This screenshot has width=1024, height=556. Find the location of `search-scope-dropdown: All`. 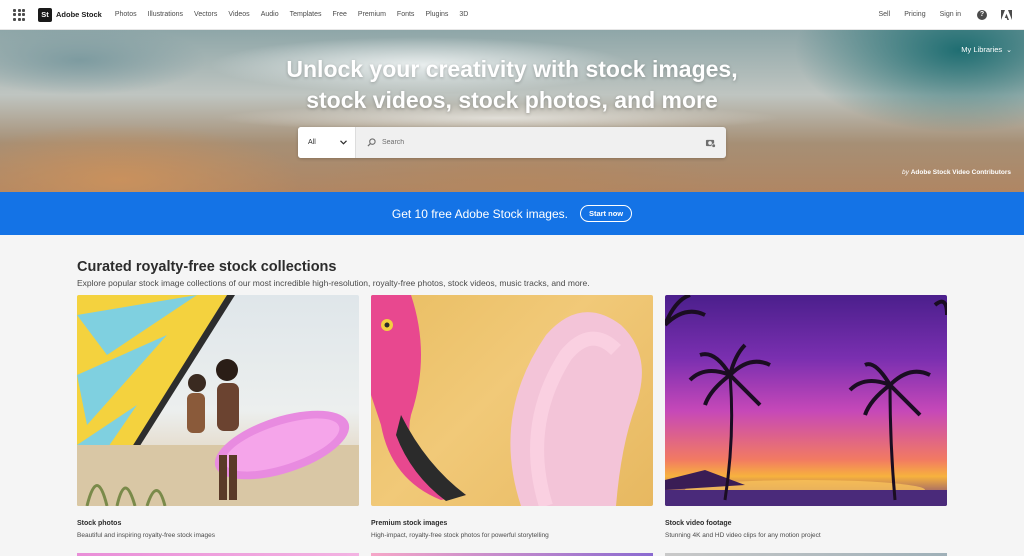

search-scope-dropdown: All is located at coordinates (327, 142).